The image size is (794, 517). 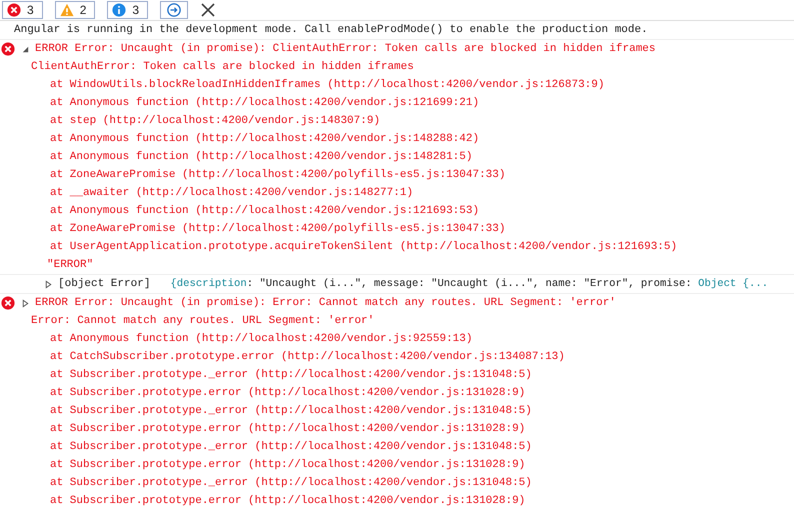 I want to click on stack-trace-line: at Anonymous function (http://localhost:4200/vendor.js:148281:5), so click(x=261, y=157).